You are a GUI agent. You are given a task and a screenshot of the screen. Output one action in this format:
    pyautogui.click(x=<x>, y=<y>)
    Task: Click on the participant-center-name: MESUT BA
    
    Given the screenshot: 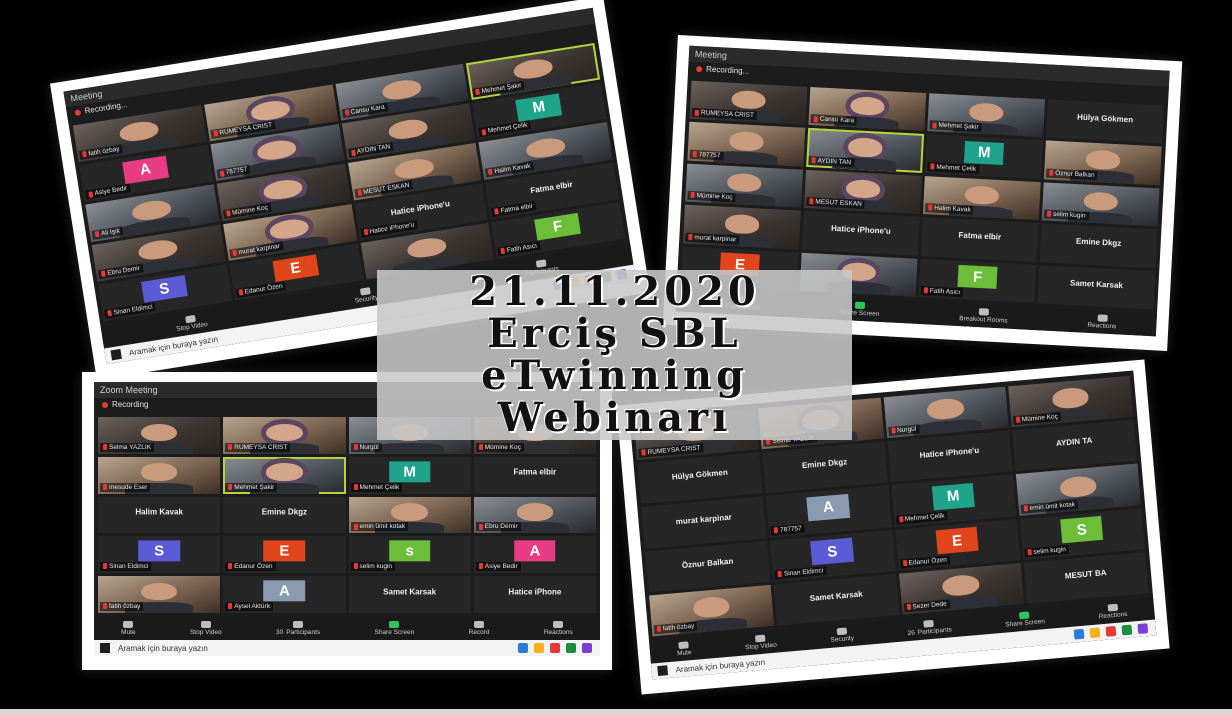 What is the action you would take?
    pyautogui.click(x=1085, y=574)
    